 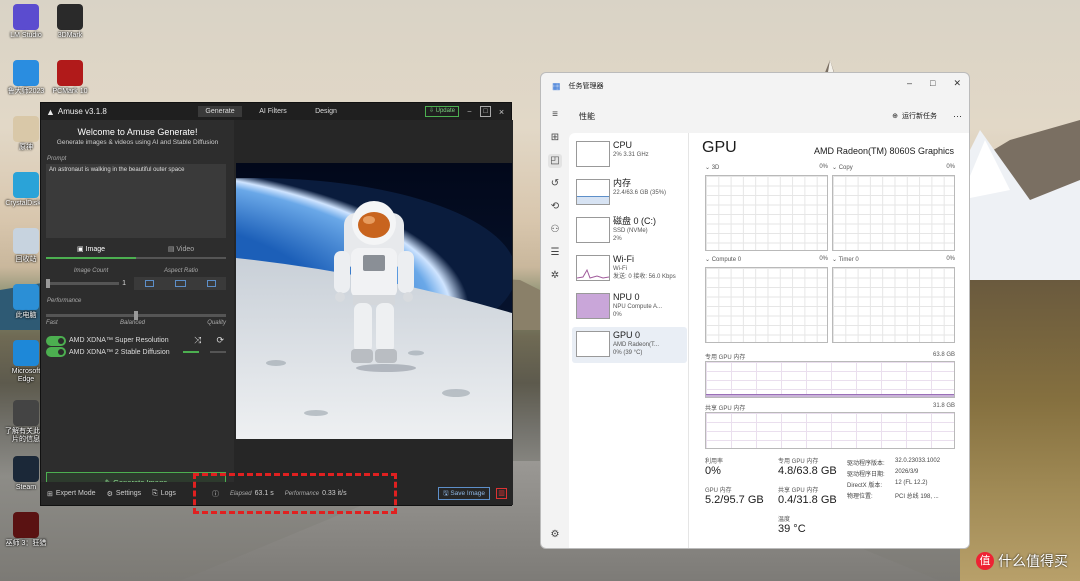 I want to click on toggle-row-stable-diffusion: AMD XDNA™ 2 Stable Diffusion, so click(x=136, y=352).